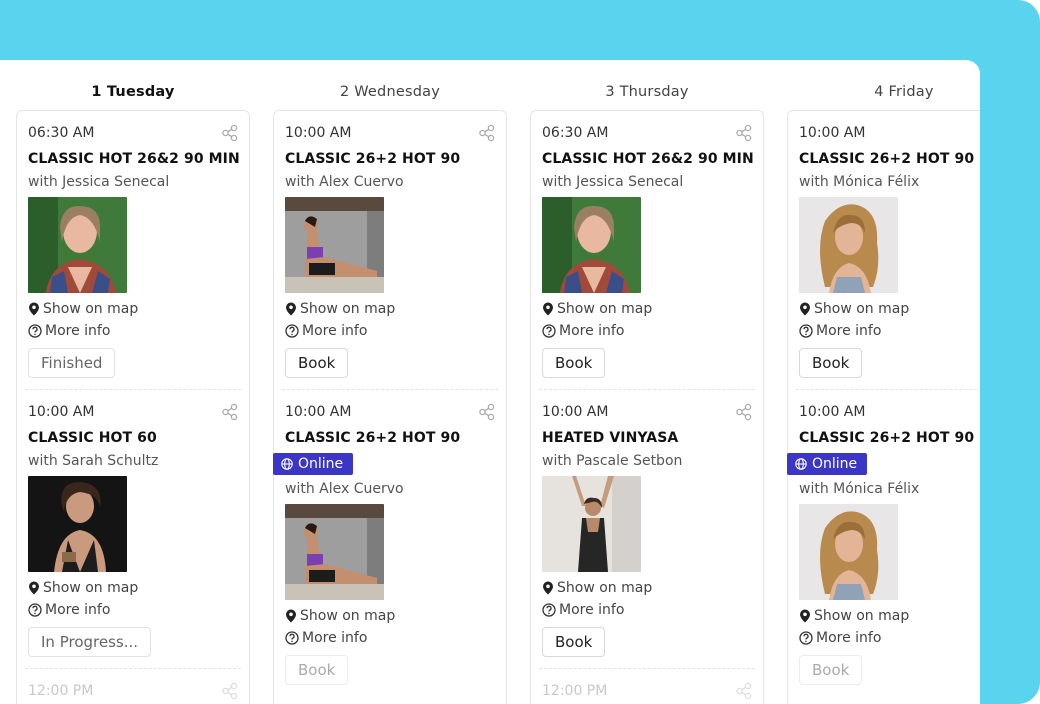 The width and height of the screenshot is (1040, 704). I want to click on class-teacher: with Pascale Setbon, so click(612, 461).